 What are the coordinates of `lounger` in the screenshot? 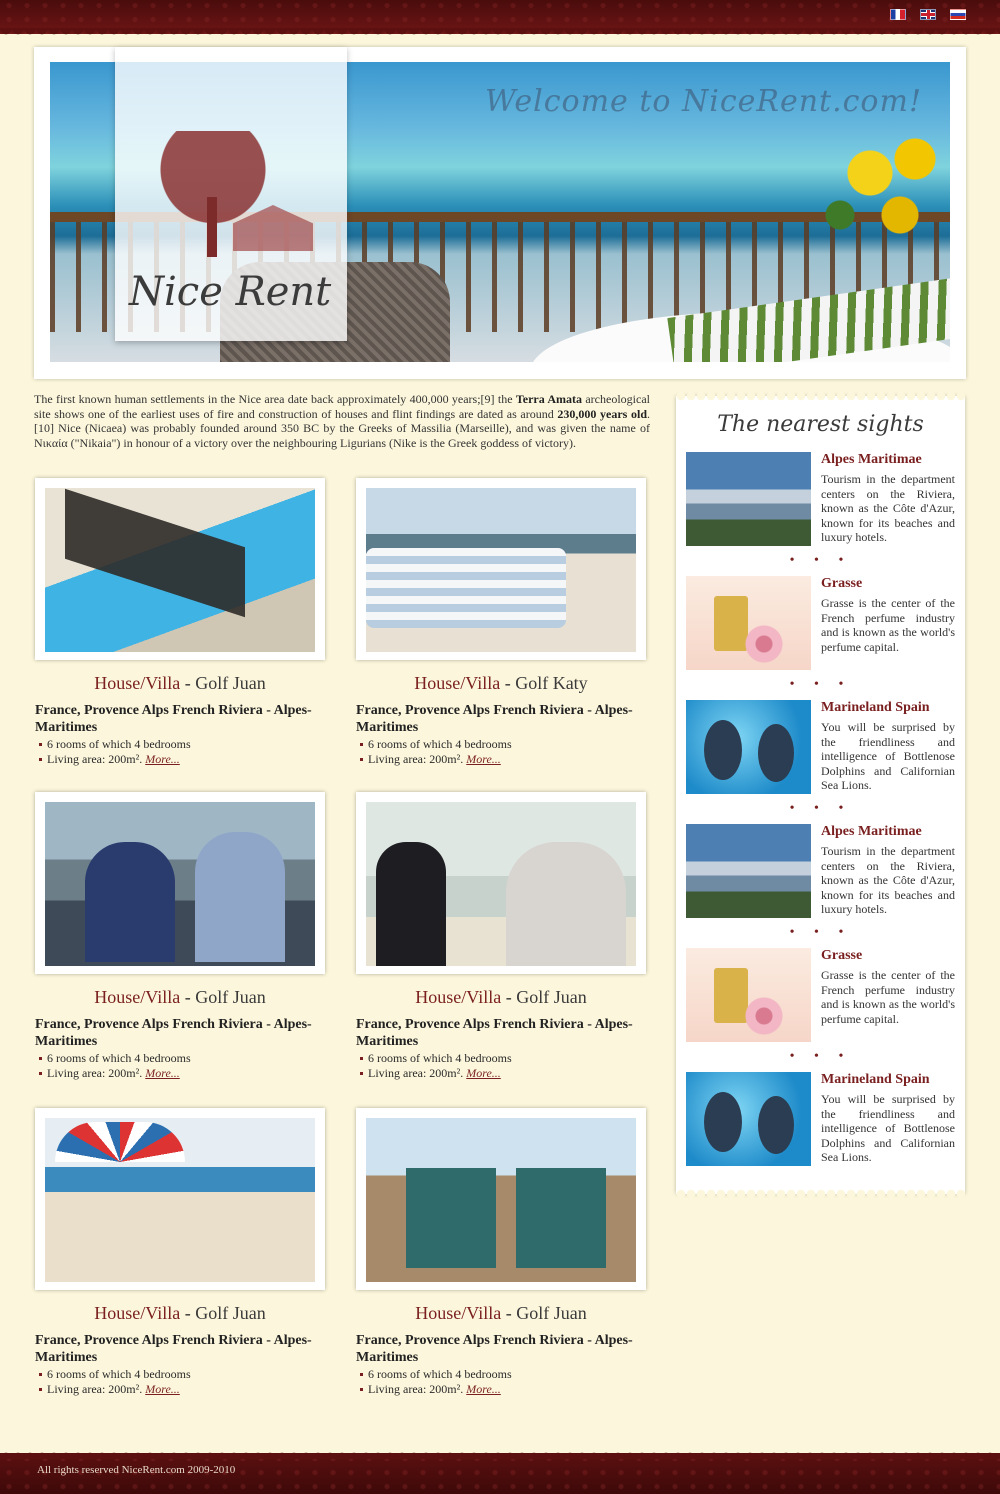 It's located at (155, 553).